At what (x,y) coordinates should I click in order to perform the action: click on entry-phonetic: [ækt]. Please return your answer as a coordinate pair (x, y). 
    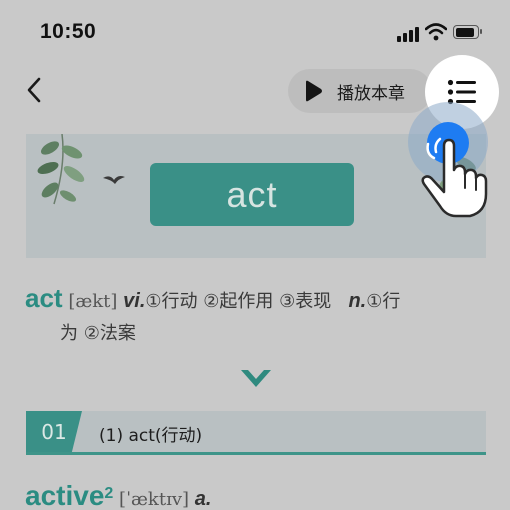
    Looking at the image, I should click on (93, 301).